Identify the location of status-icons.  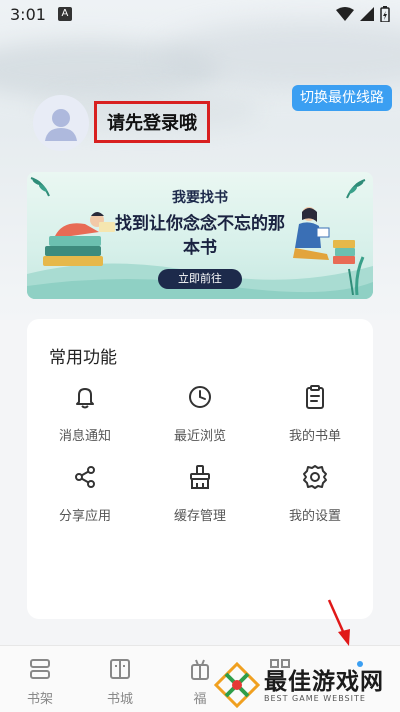
(363, 14).